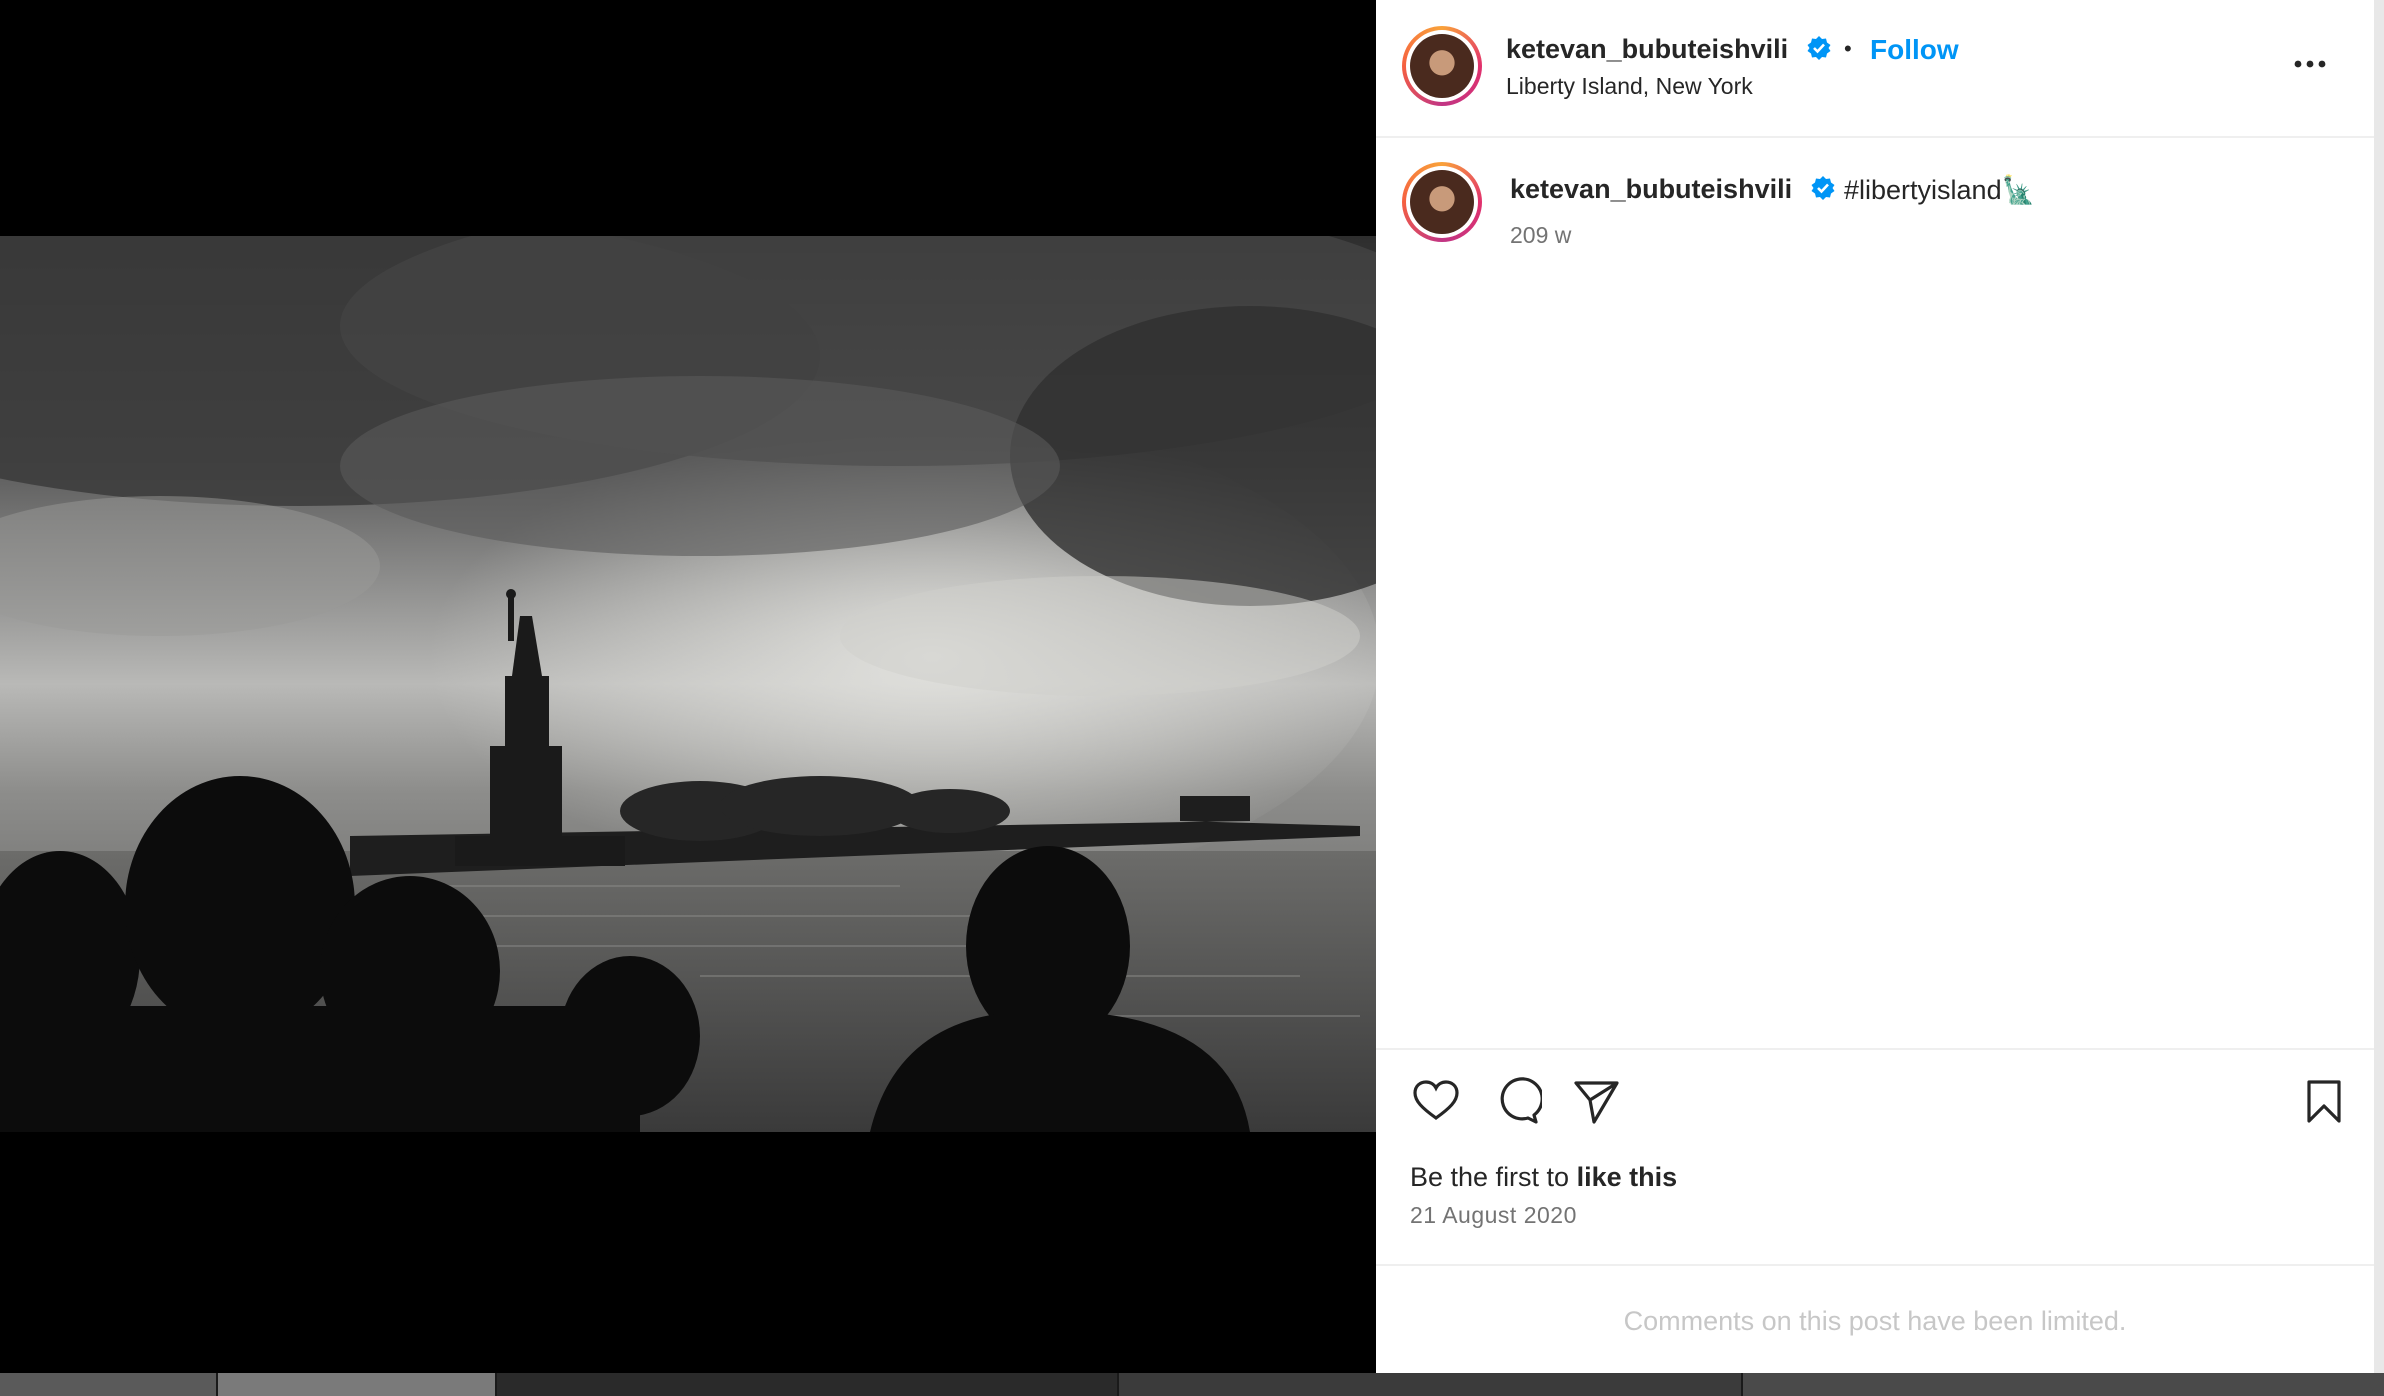 This screenshot has width=2384, height=1396. What do you see at coordinates (1647, 49) in the screenshot?
I see `header-username: ketevan_bubuteishvili` at bounding box center [1647, 49].